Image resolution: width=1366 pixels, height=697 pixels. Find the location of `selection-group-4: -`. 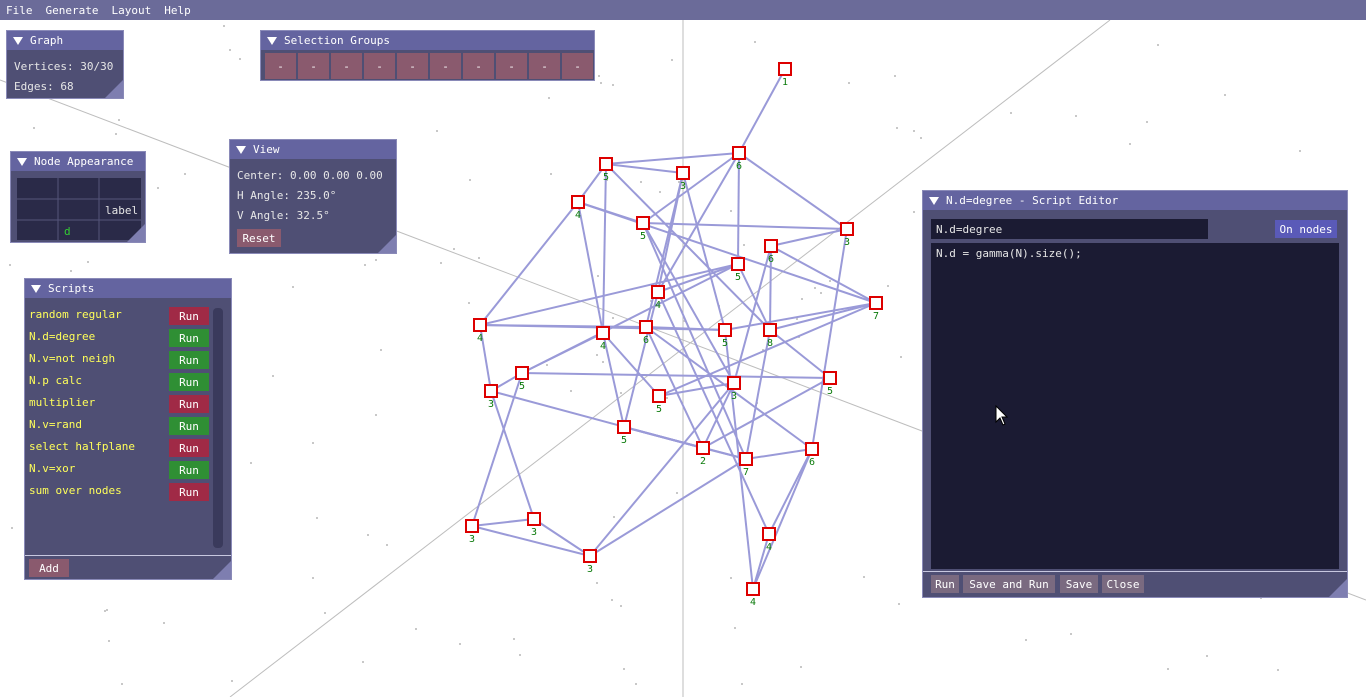

selection-group-4: - is located at coordinates (379, 66).